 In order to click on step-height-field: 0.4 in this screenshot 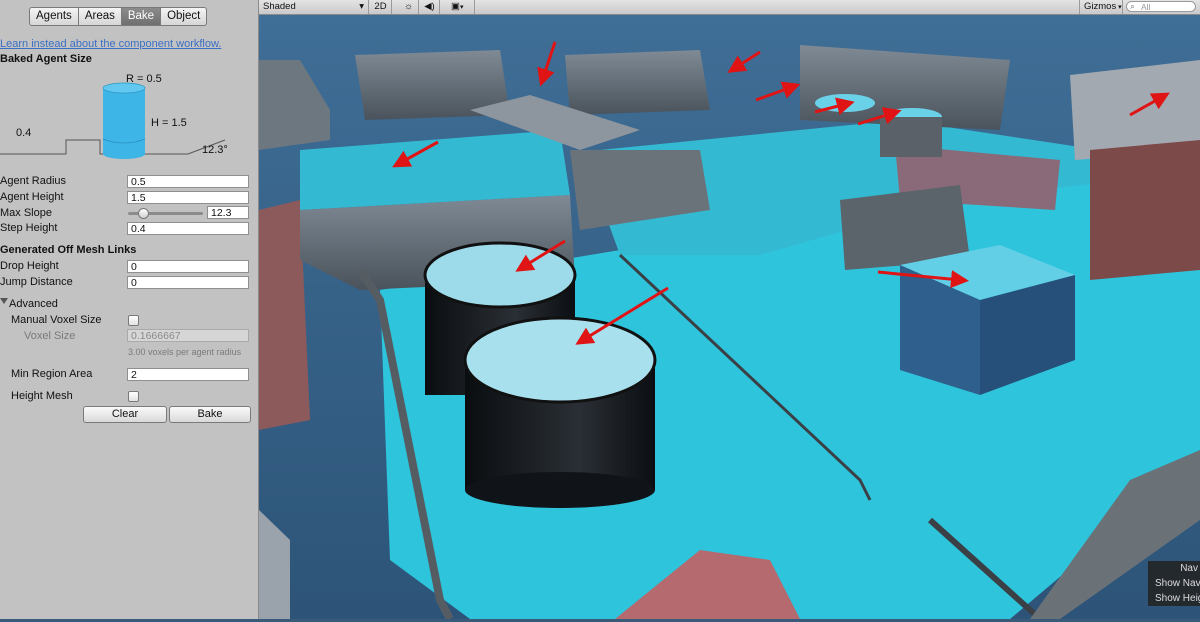, I will do `click(188, 228)`.